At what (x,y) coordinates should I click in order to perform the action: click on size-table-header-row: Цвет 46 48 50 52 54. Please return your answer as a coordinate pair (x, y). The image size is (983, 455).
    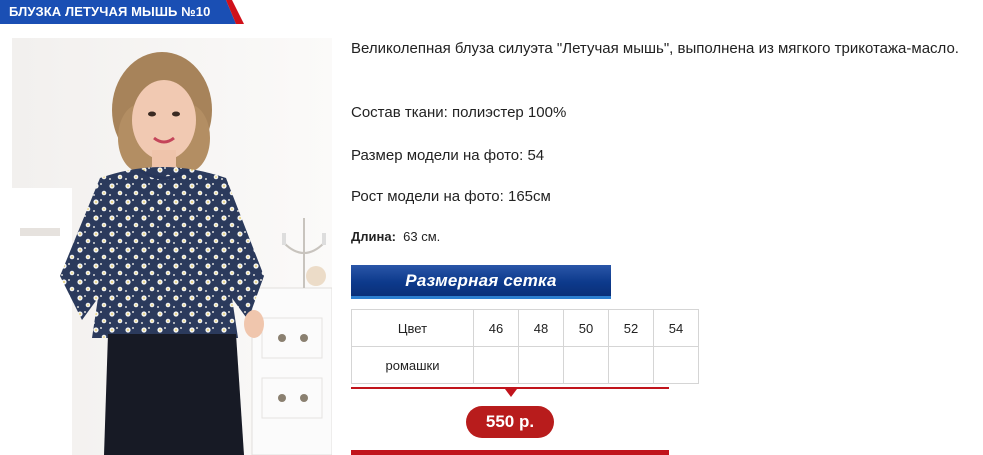
    Looking at the image, I should click on (525, 328).